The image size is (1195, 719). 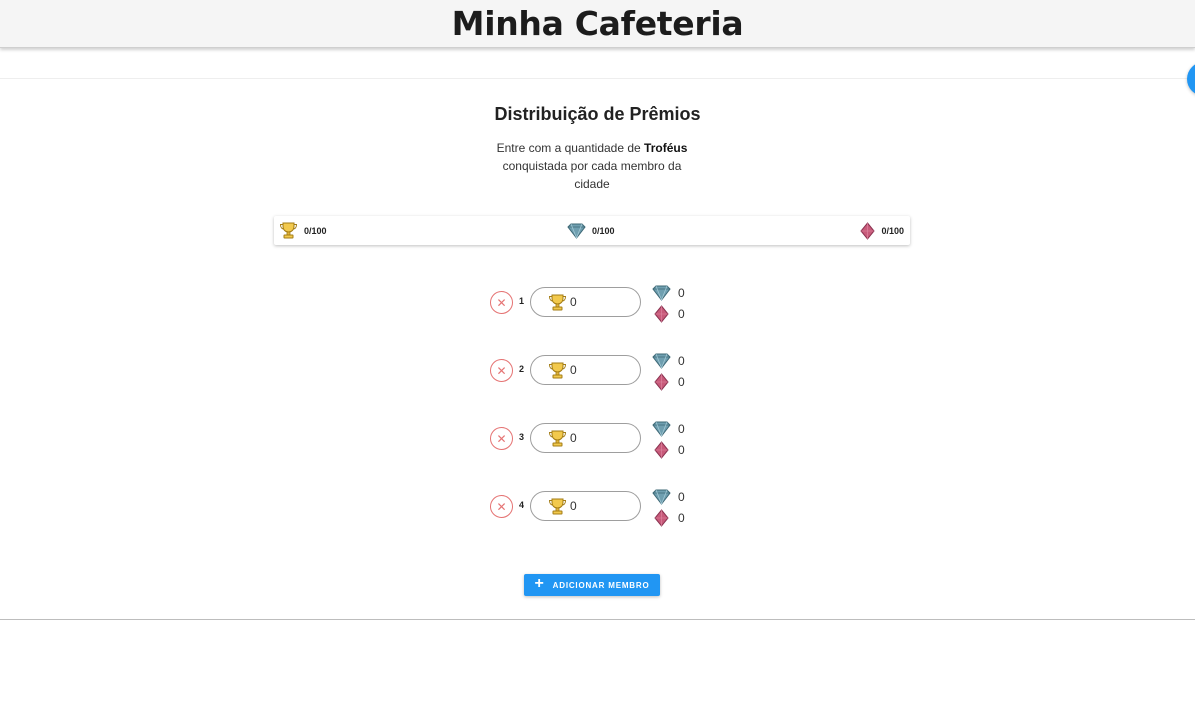 I want to click on member-row: ✕ 1 0 0 0, so click(x=599, y=316).